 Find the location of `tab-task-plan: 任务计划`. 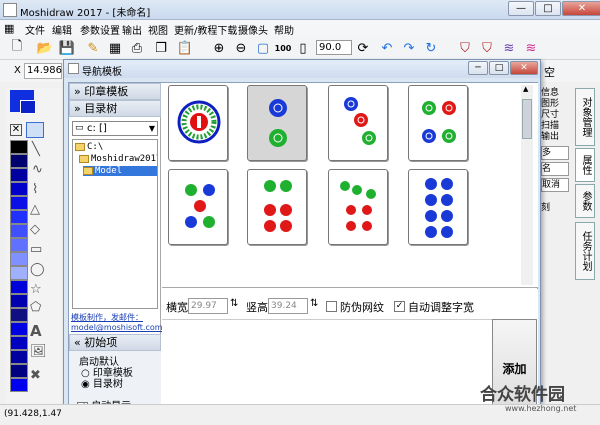

tab-task-plan: 任务计划 is located at coordinates (585, 251).